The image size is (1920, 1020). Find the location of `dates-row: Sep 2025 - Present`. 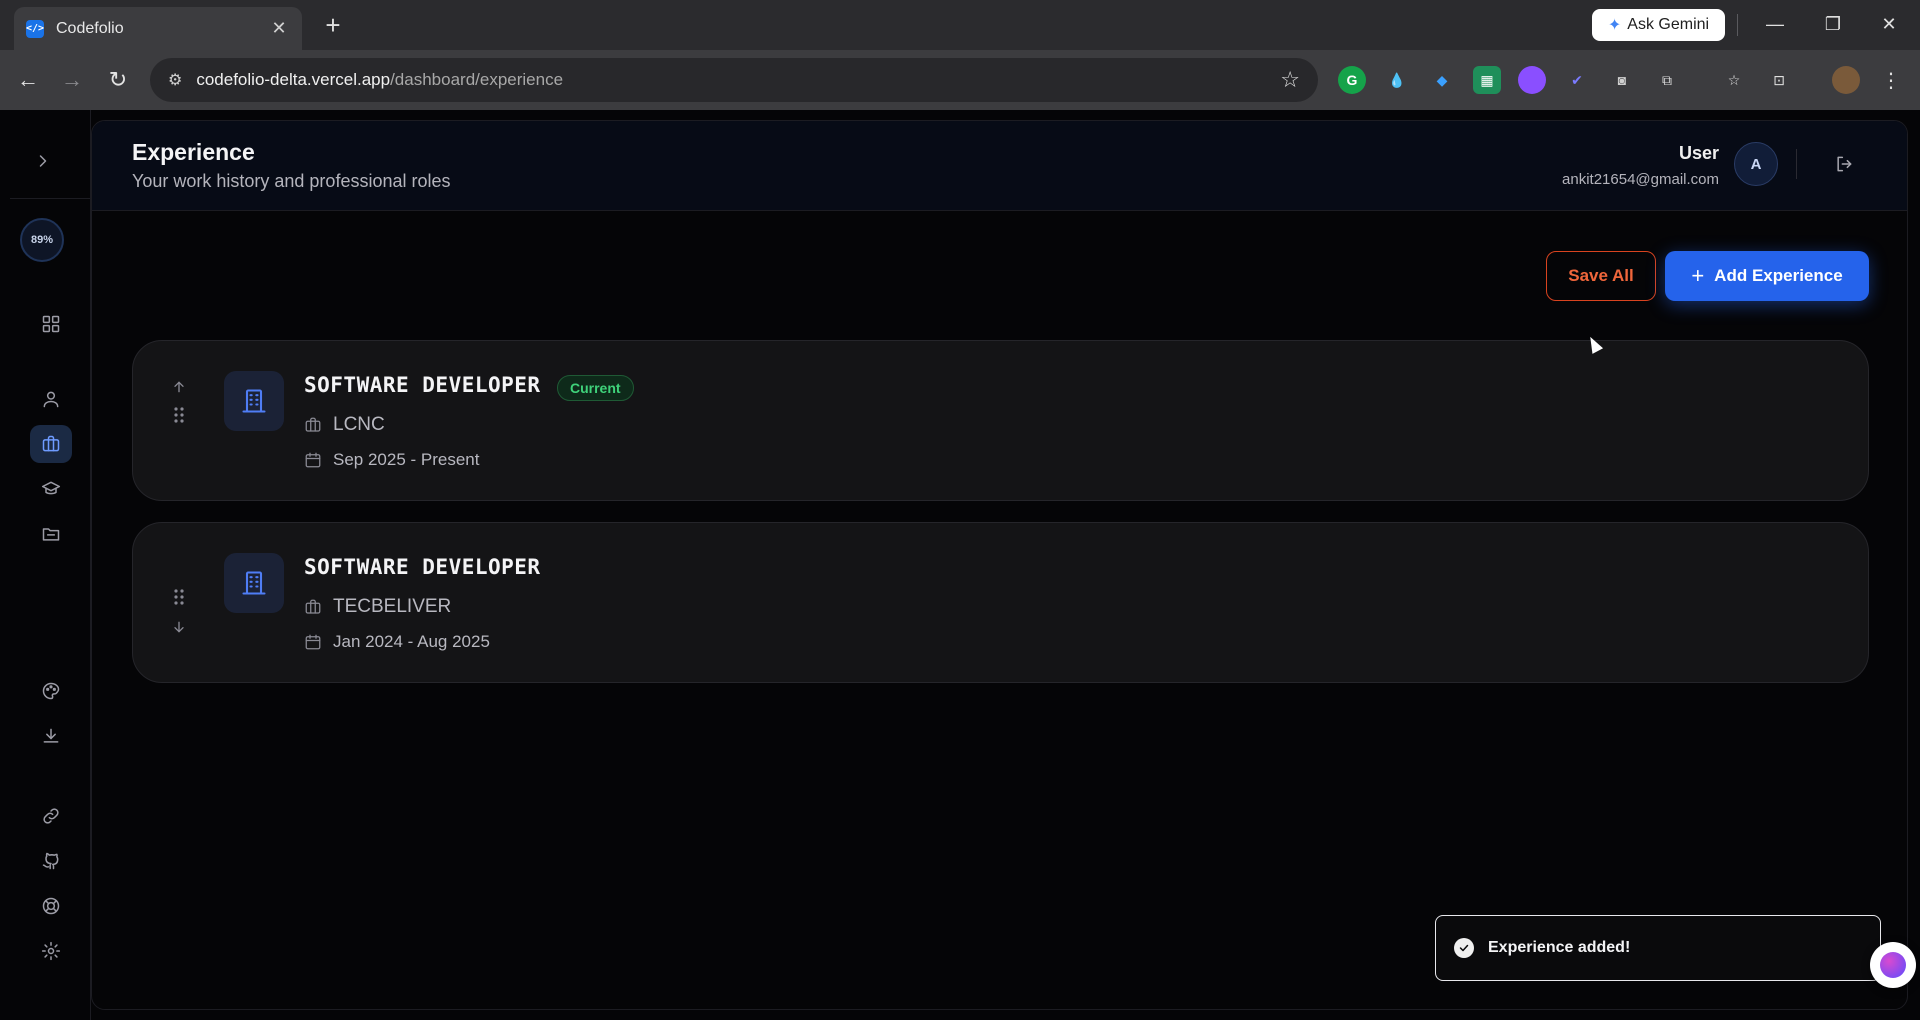

dates-row: Sep 2025 - Present is located at coordinates (391, 460).